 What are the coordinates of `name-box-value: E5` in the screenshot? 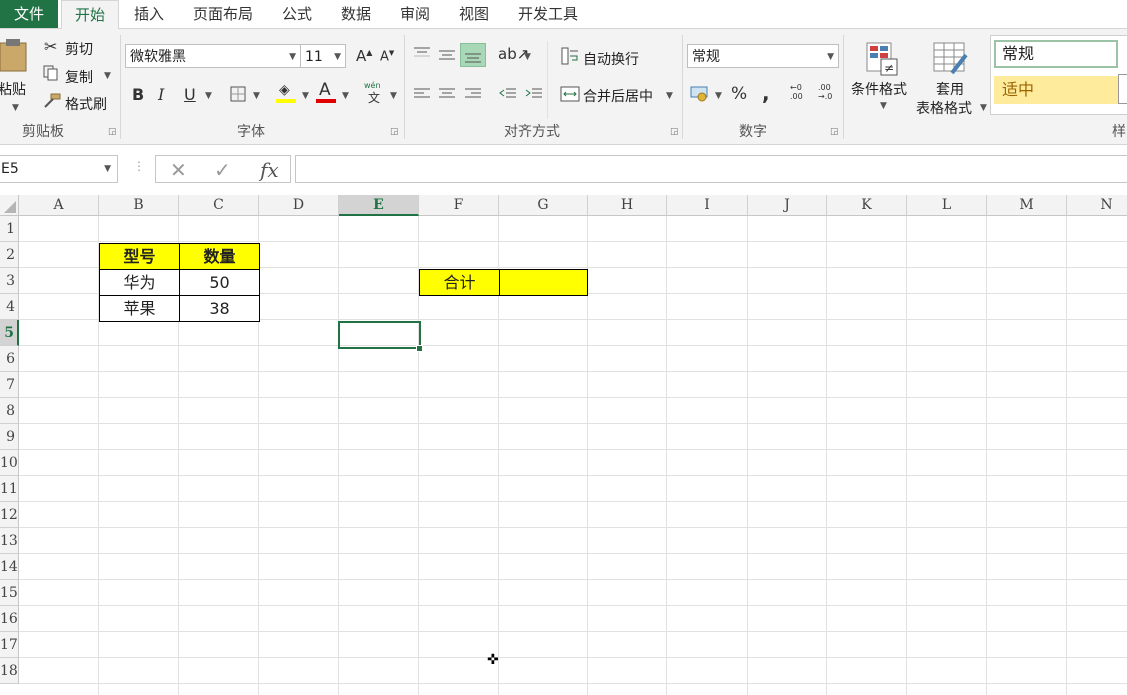 It's located at (10, 169).